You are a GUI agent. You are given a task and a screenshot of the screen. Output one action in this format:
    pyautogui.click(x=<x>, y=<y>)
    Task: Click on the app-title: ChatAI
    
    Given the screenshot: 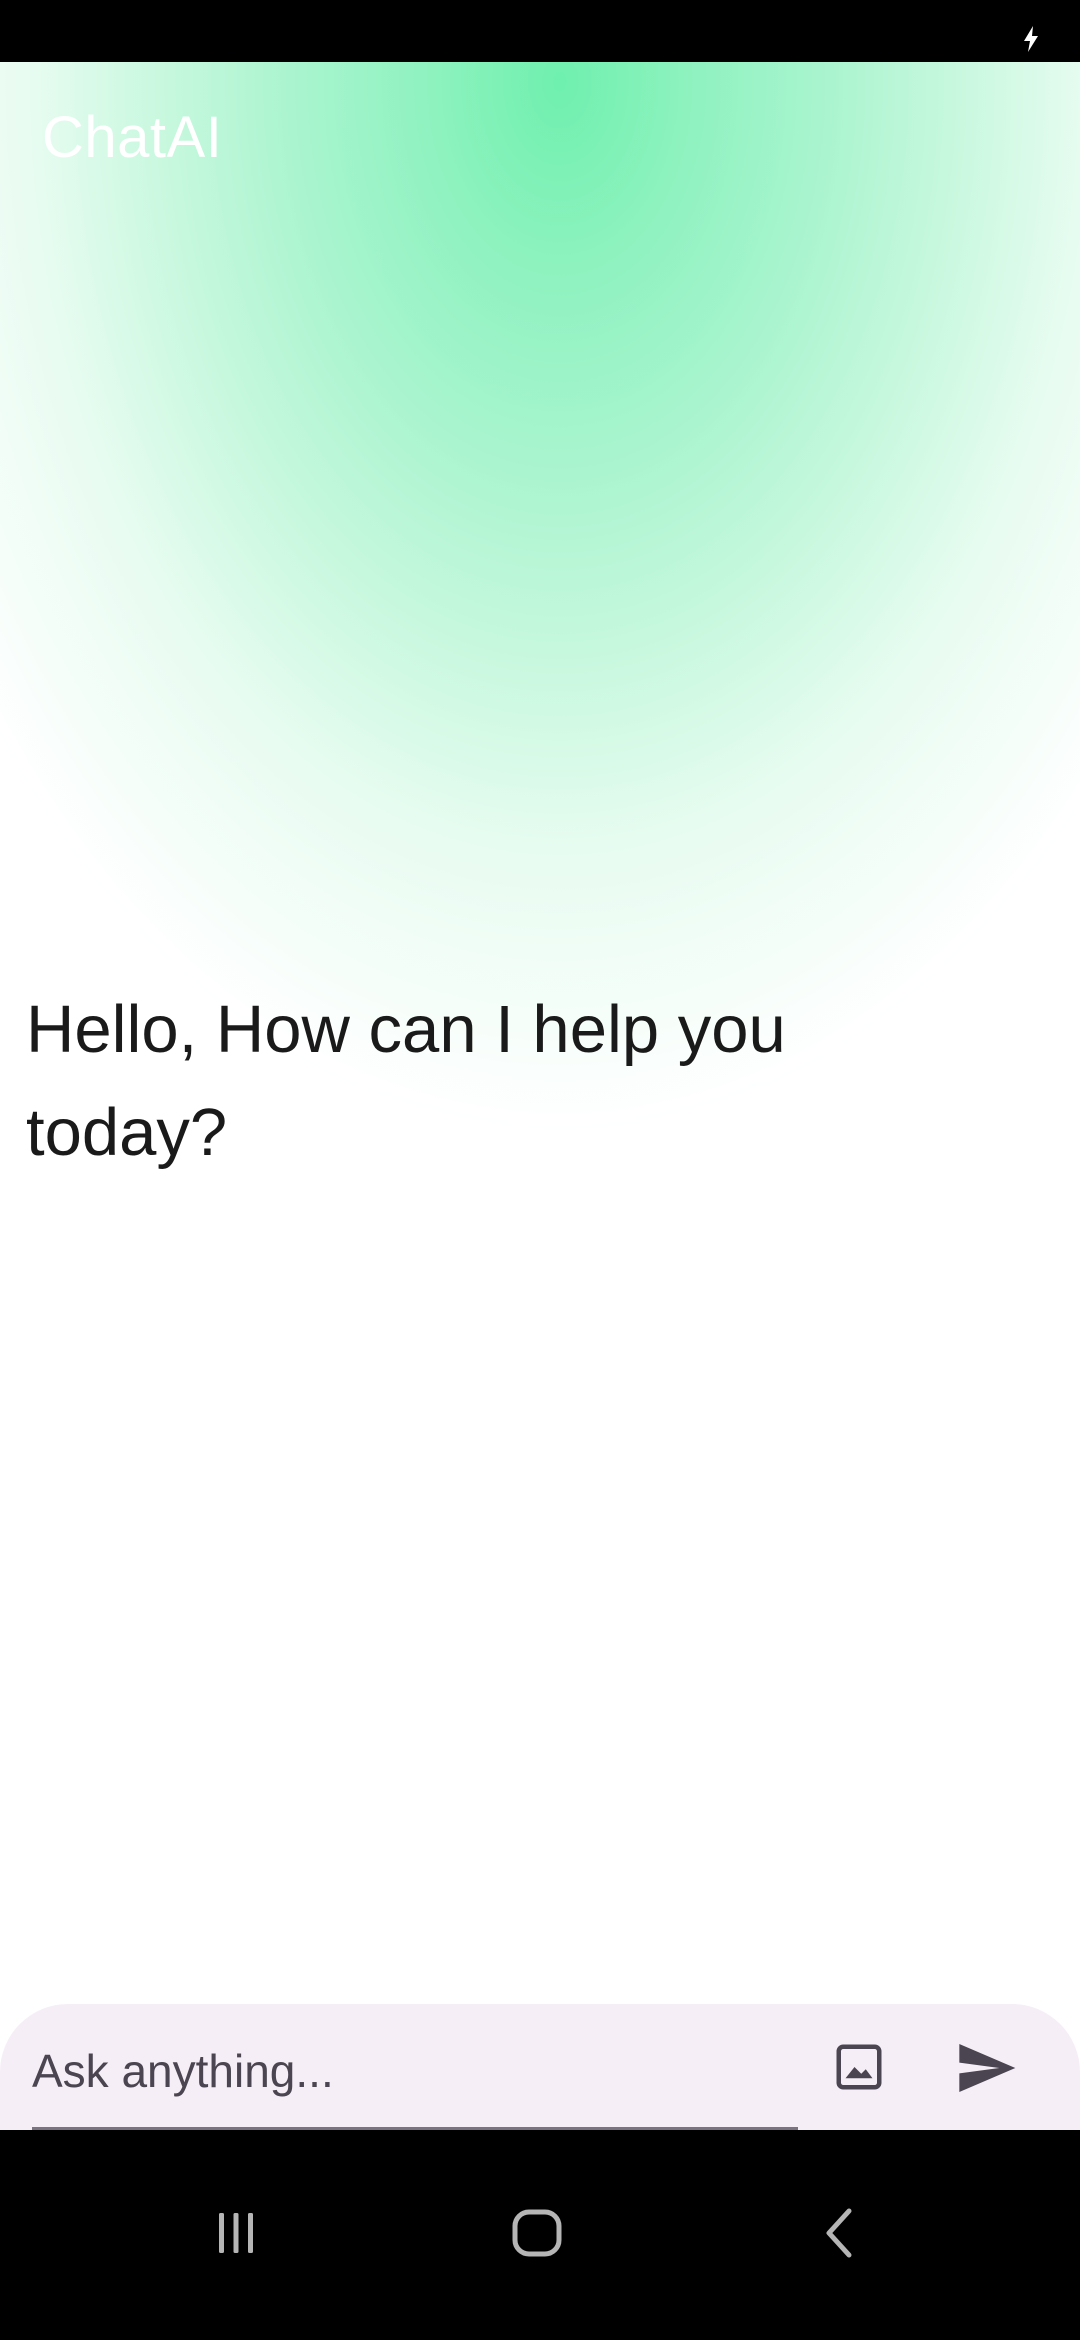 What is the action you would take?
    pyautogui.click(x=132, y=137)
    